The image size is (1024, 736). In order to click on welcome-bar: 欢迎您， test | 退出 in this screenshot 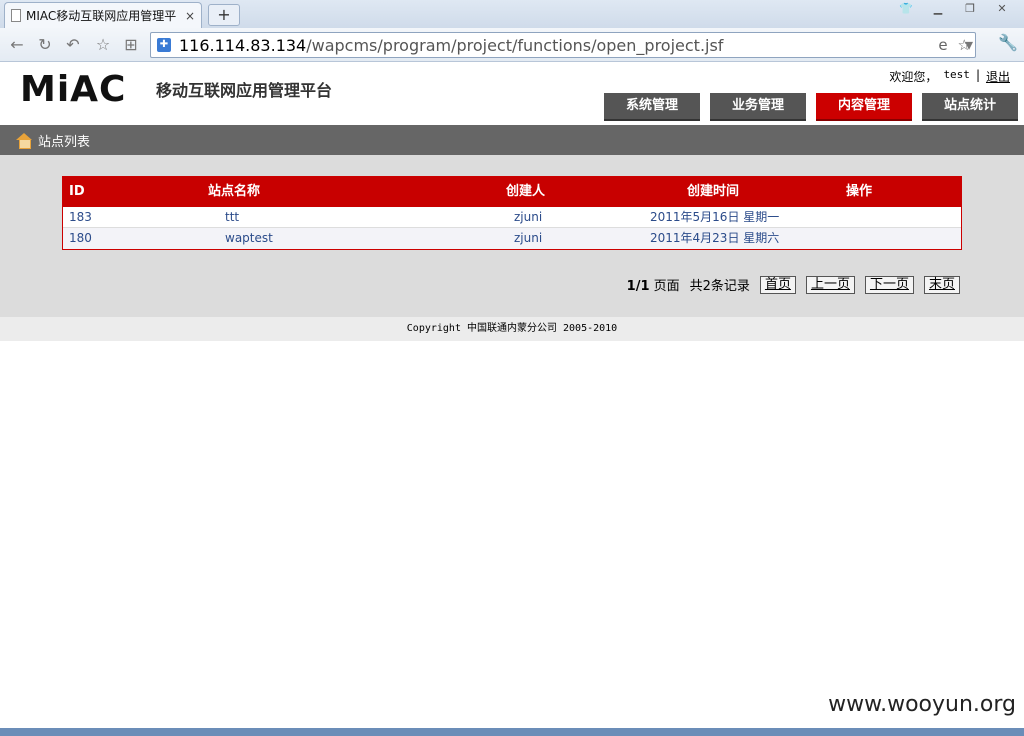, I will do `click(949, 76)`.